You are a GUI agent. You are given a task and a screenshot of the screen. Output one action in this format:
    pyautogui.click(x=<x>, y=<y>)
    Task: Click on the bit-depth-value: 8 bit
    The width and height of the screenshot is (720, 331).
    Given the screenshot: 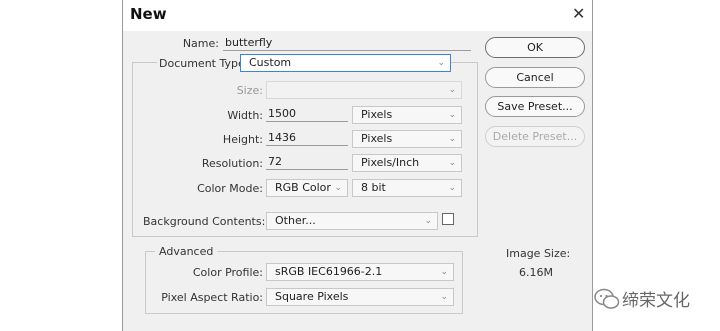 What is the action you would take?
    pyautogui.click(x=373, y=187)
    